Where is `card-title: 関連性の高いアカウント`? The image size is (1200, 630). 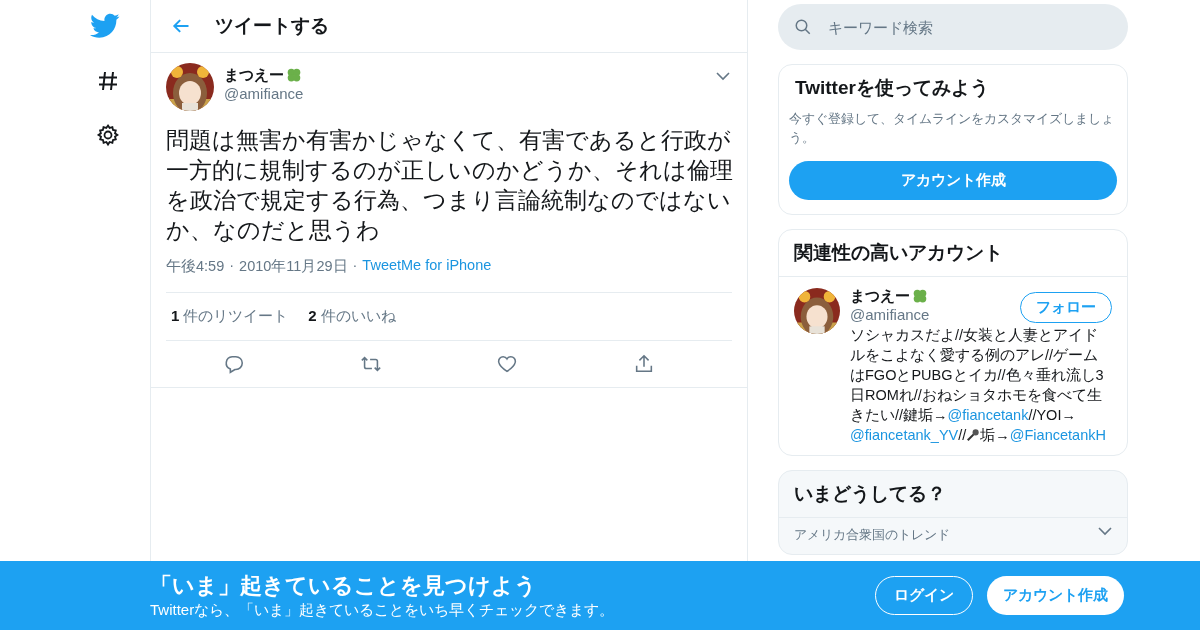
card-title: 関連性の高いアカウント is located at coordinates (953, 253).